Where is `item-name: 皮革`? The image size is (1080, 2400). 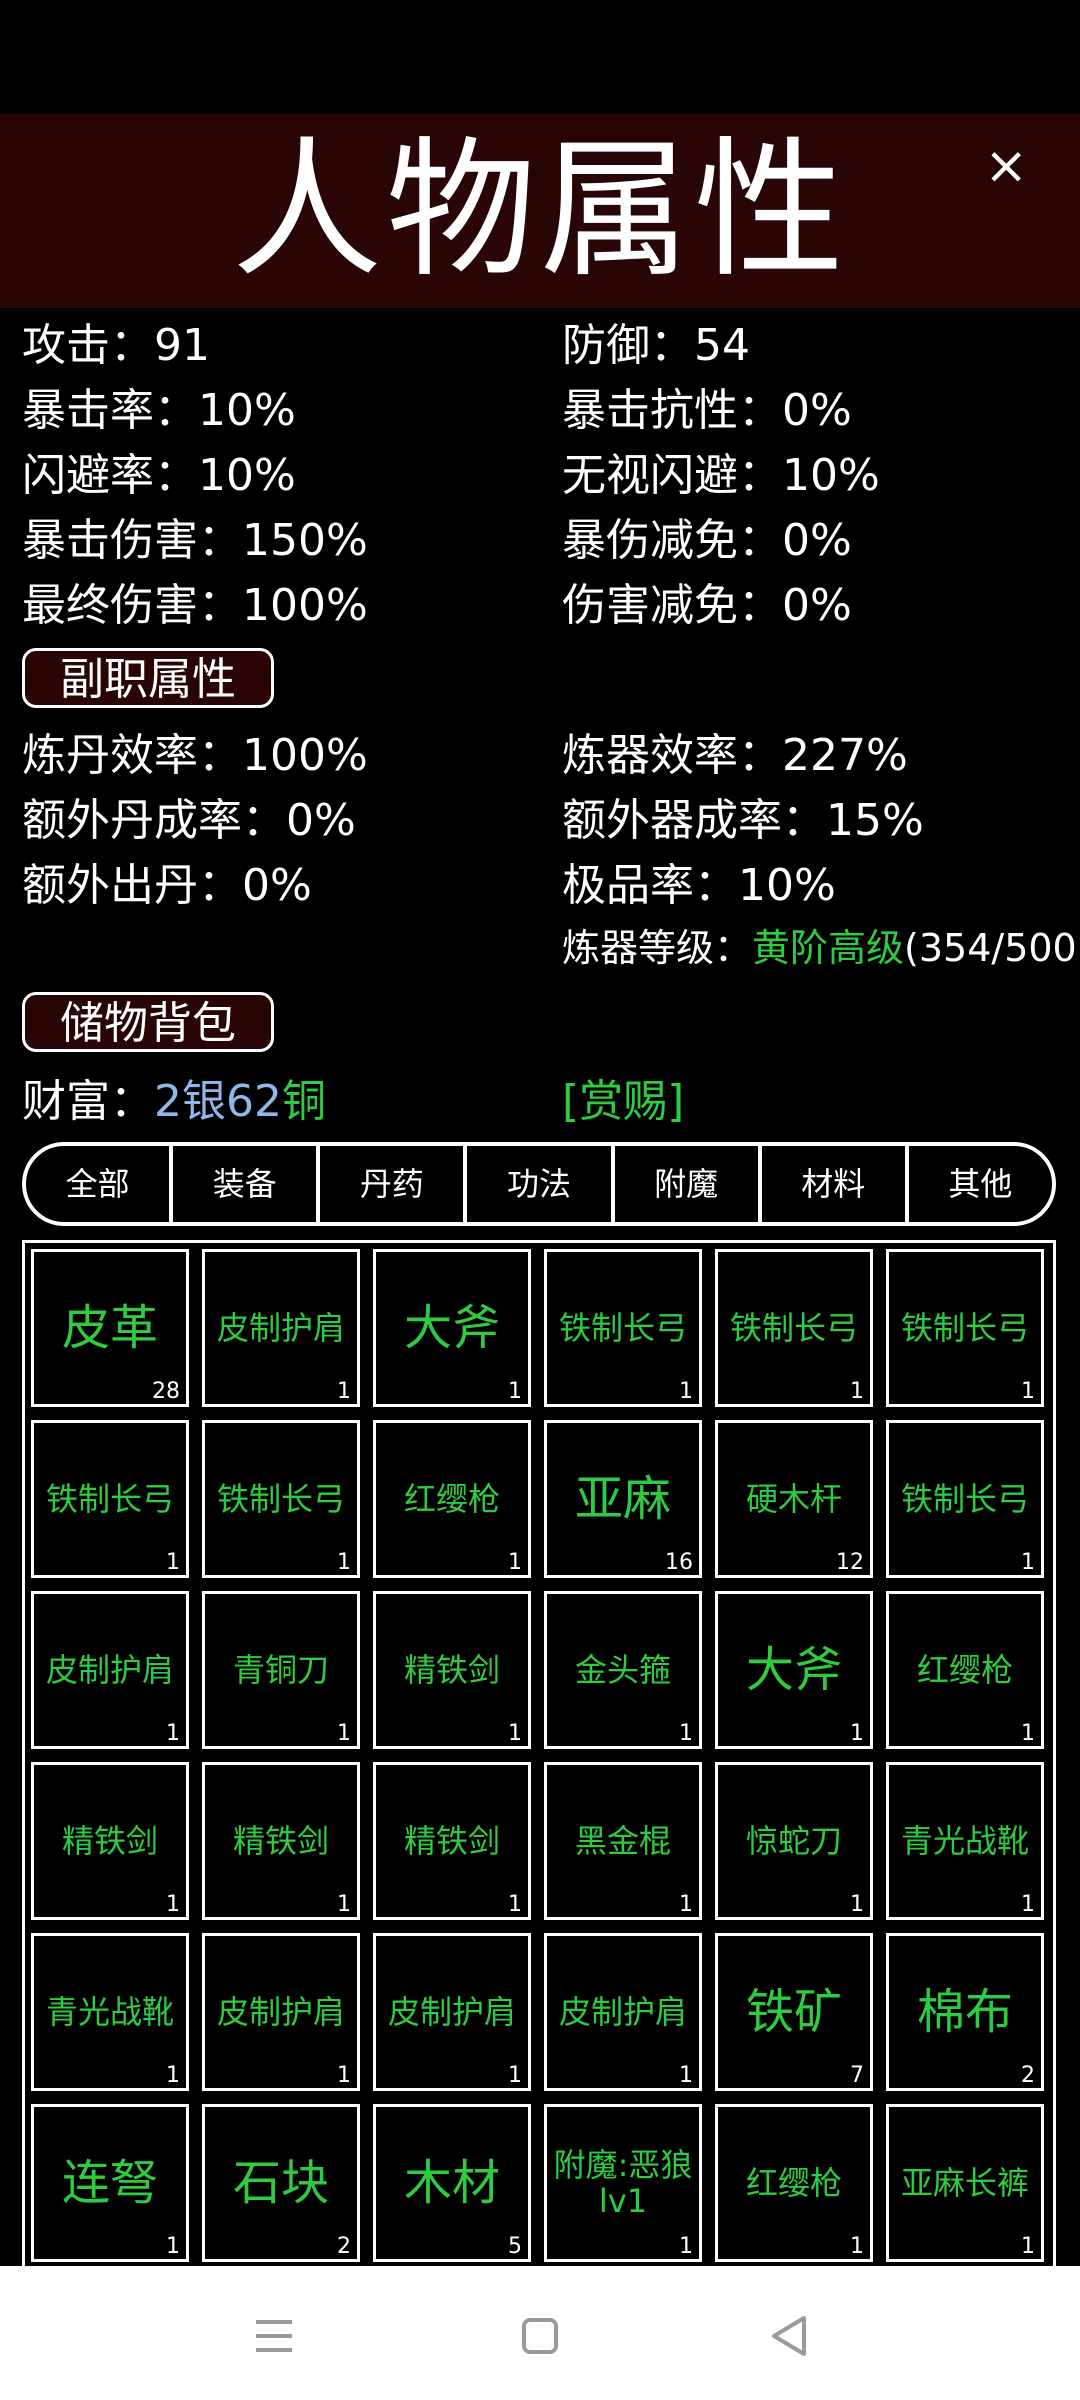
item-name: 皮革 is located at coordinates (109, 1328).